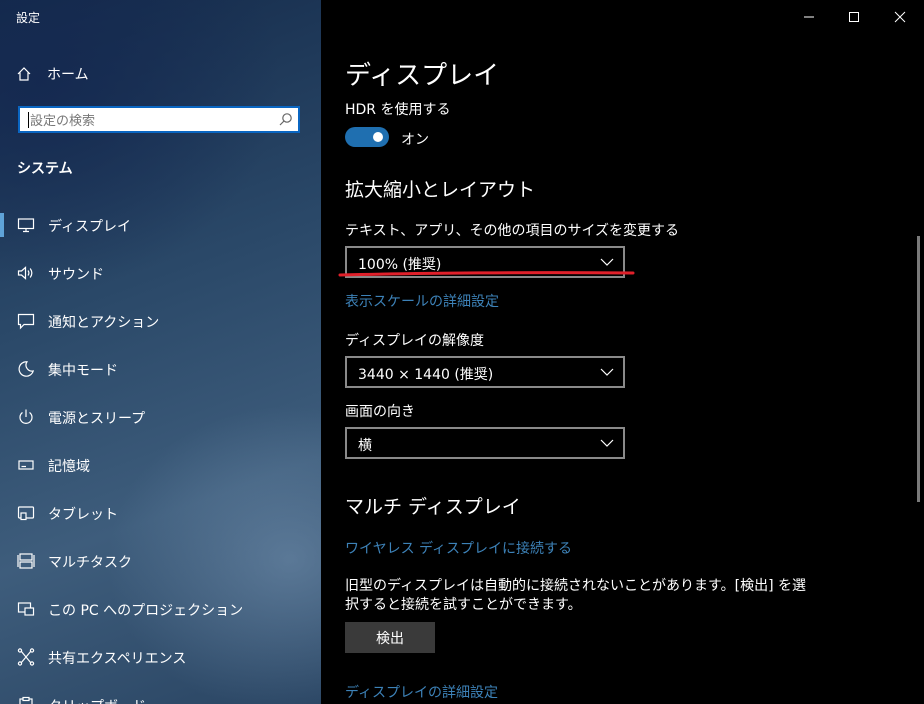 The image size is (924, 704). I want to click on page-title: ディスプレイ, so click(422, 76).